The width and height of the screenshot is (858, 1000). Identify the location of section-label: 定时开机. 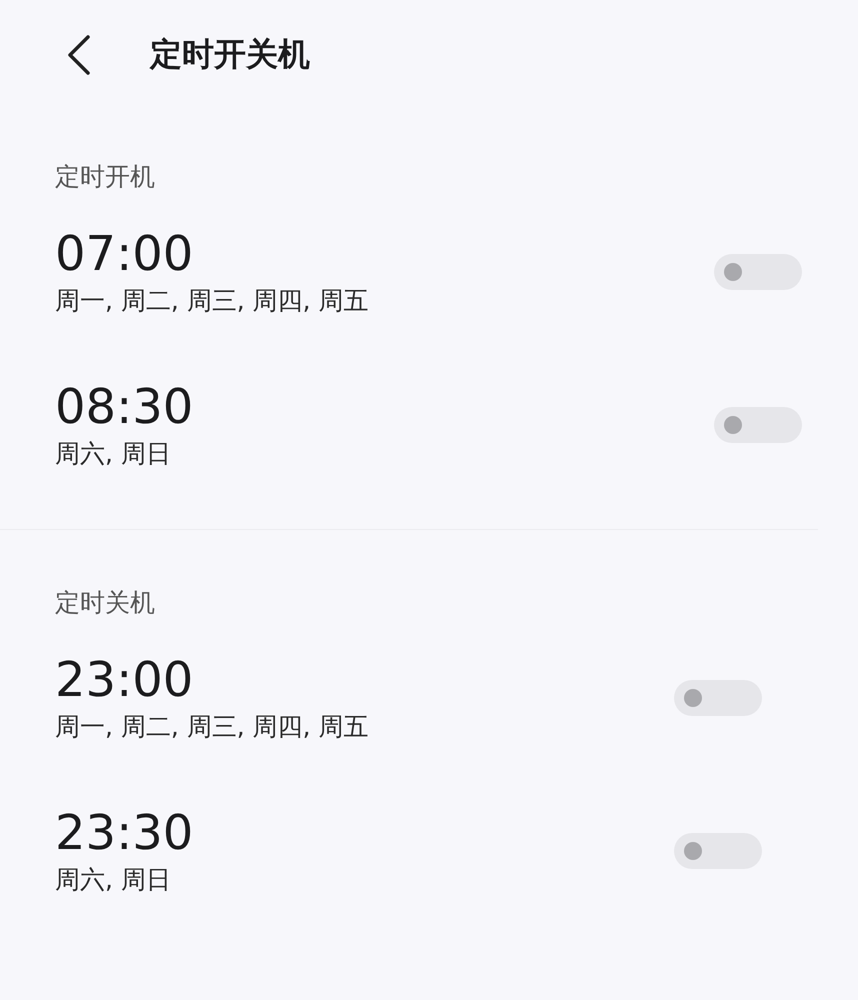
(105, 177).